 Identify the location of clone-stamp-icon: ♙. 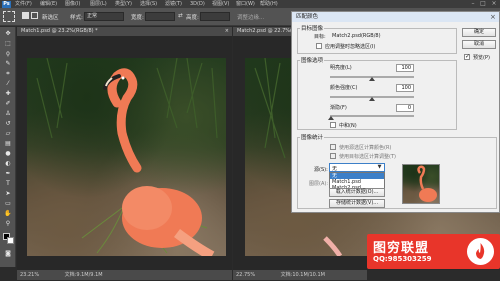
(8, 113).